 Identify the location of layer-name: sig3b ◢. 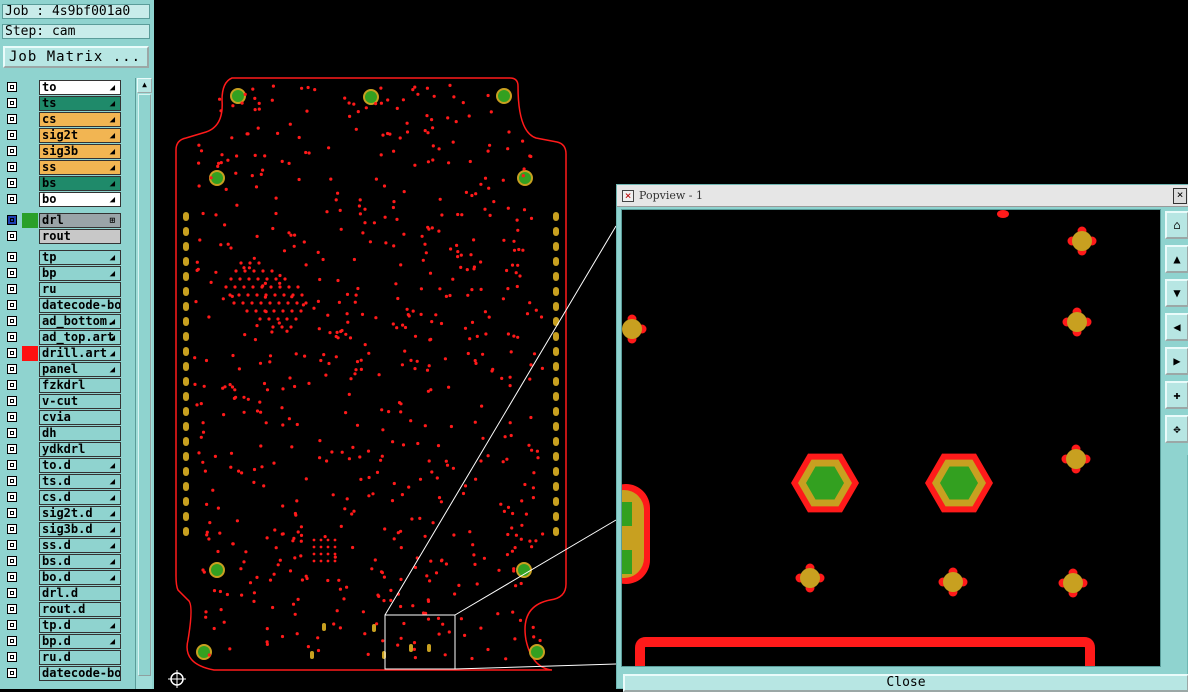
(80, 151).